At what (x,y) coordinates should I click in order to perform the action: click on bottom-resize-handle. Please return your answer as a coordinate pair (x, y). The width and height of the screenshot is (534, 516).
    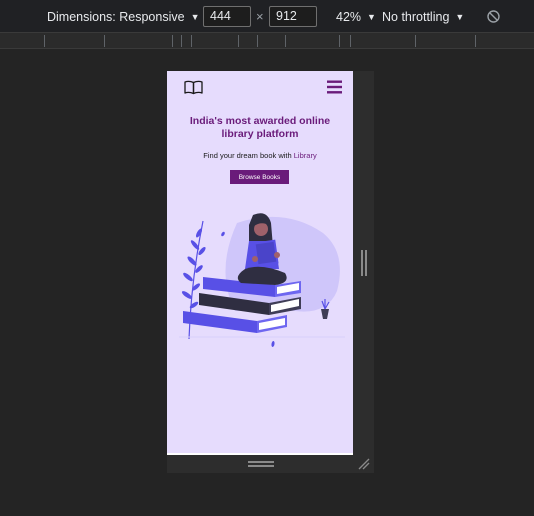
    Looking at the image, I should click on (261, 464).